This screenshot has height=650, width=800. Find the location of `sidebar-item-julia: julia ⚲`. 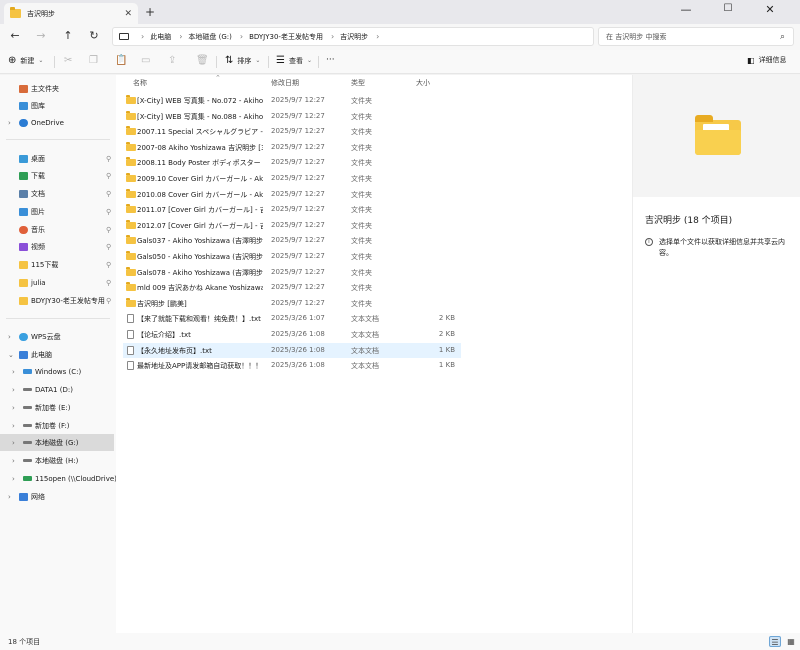

sidebar-item-julia: julia ⚲ is located at coordinates (57, 282).